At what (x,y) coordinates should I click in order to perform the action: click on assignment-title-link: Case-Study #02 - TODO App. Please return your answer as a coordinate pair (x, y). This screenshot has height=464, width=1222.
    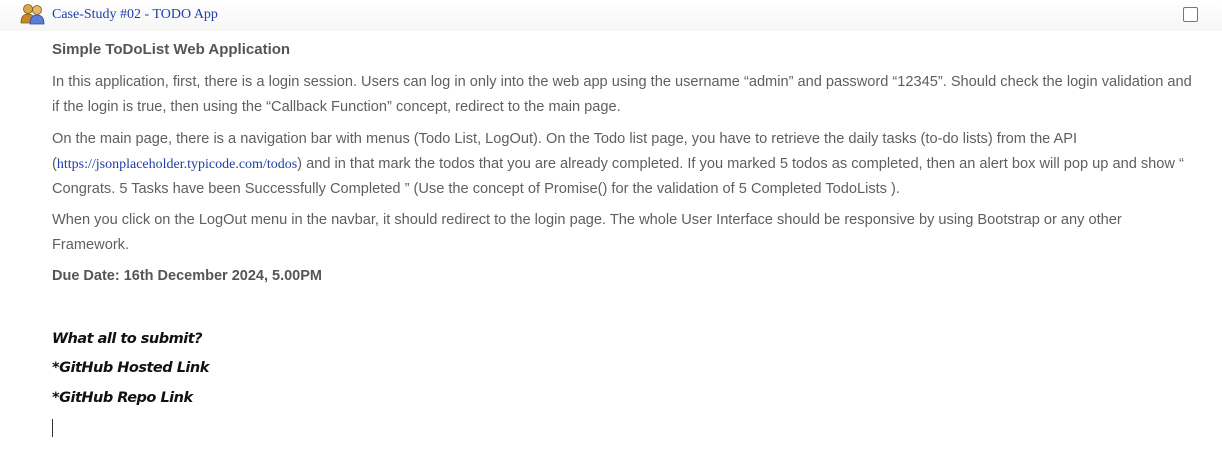
    Looking at the image, I should click on (135, 15).